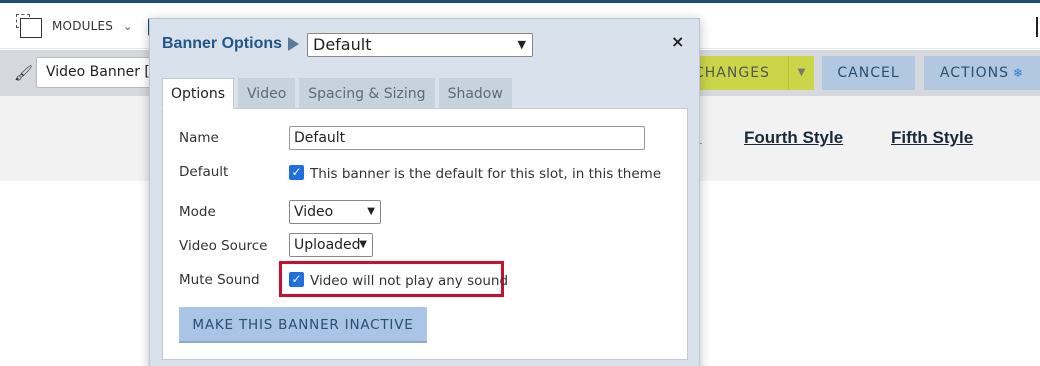 This screenshot has width=1040, height=366. I want to click on banner-style-select: Default ▼, so click(420, 45).